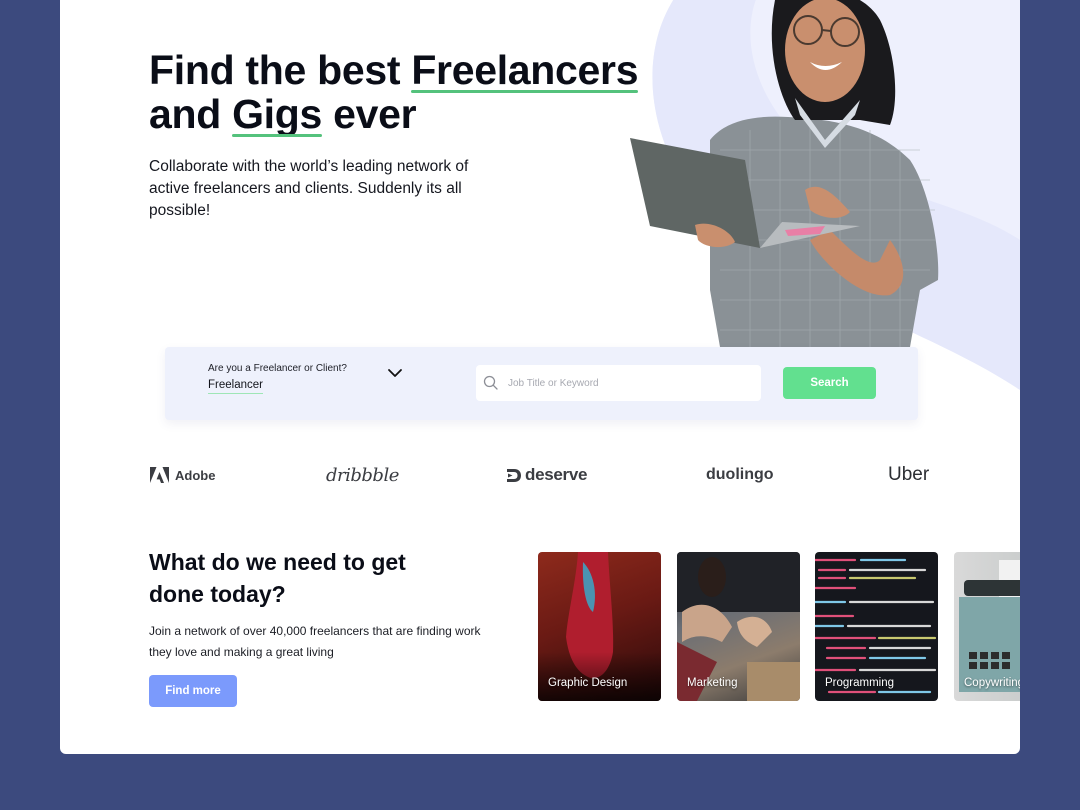  I want to click on hero-title-text: Find the best, so click(280, 70).